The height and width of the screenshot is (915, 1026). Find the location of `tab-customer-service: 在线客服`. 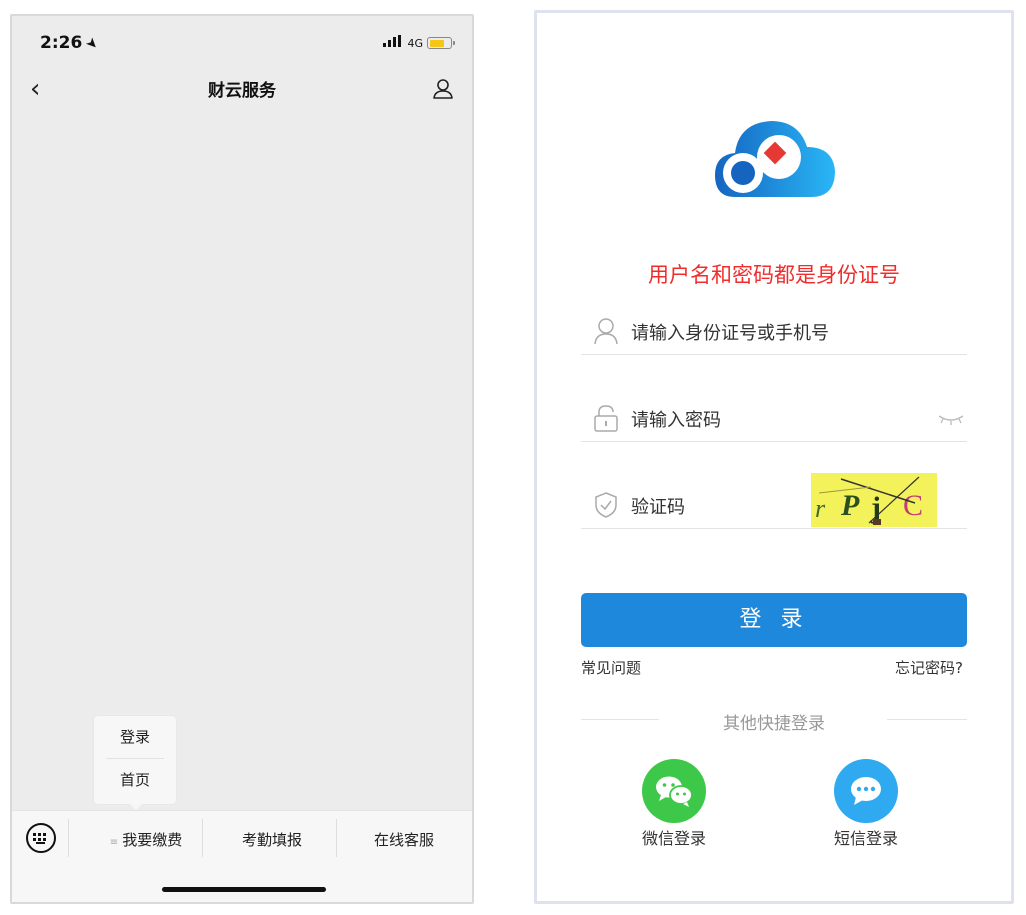

tab-customer-service: 在线客服 is located at coordinates (404, 839).